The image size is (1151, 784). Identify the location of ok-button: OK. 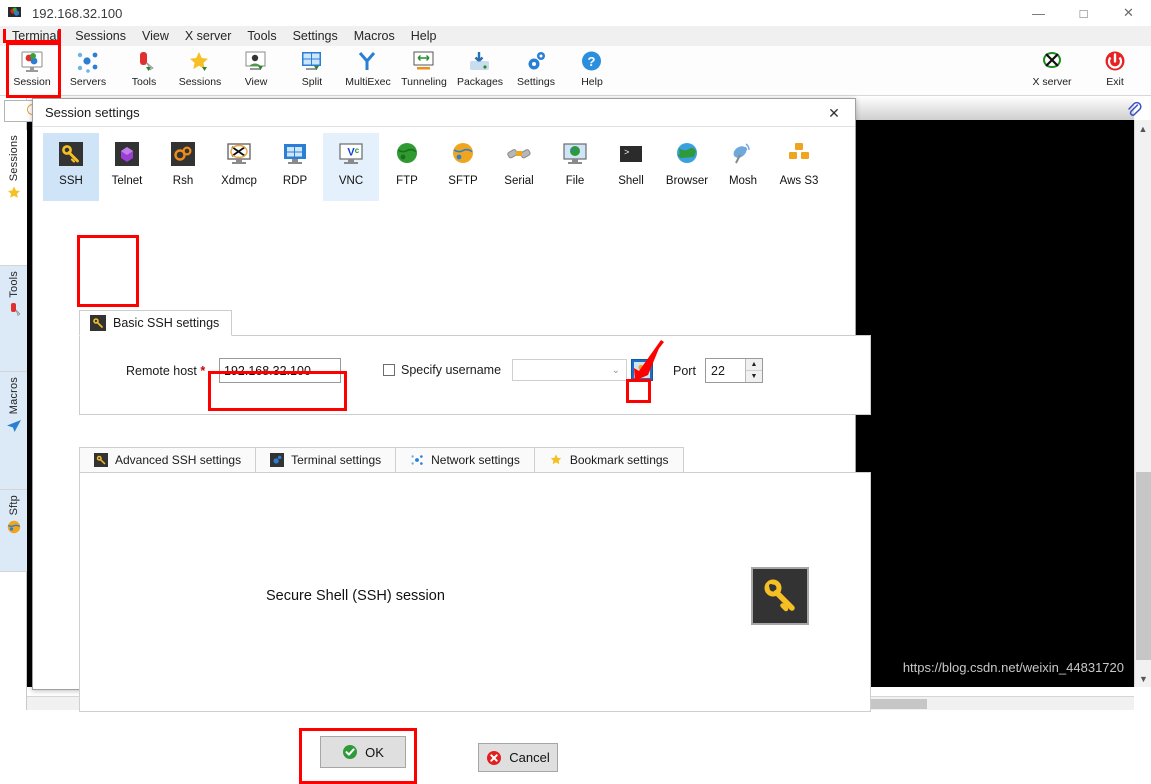
(363, 752).